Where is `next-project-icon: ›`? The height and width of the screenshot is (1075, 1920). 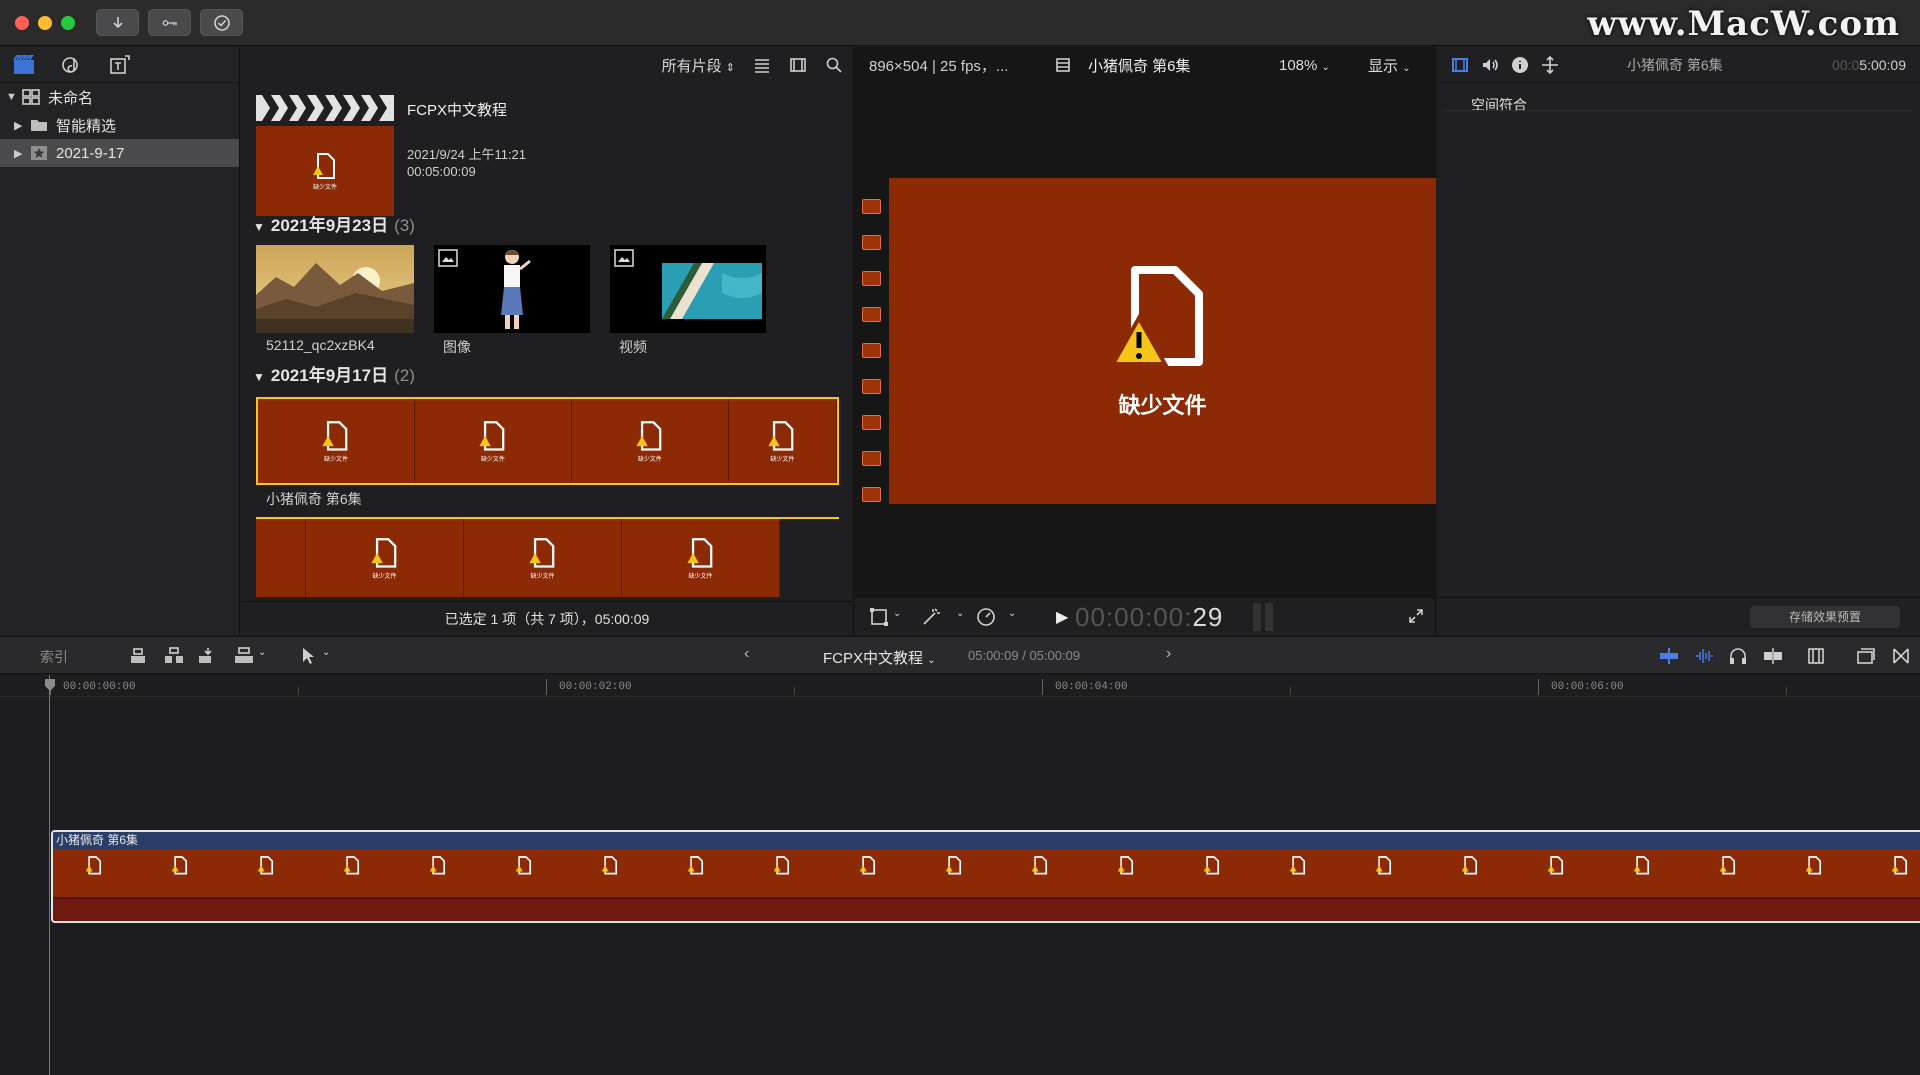
next-project-icon: › is located at coordinates (1168, 654).